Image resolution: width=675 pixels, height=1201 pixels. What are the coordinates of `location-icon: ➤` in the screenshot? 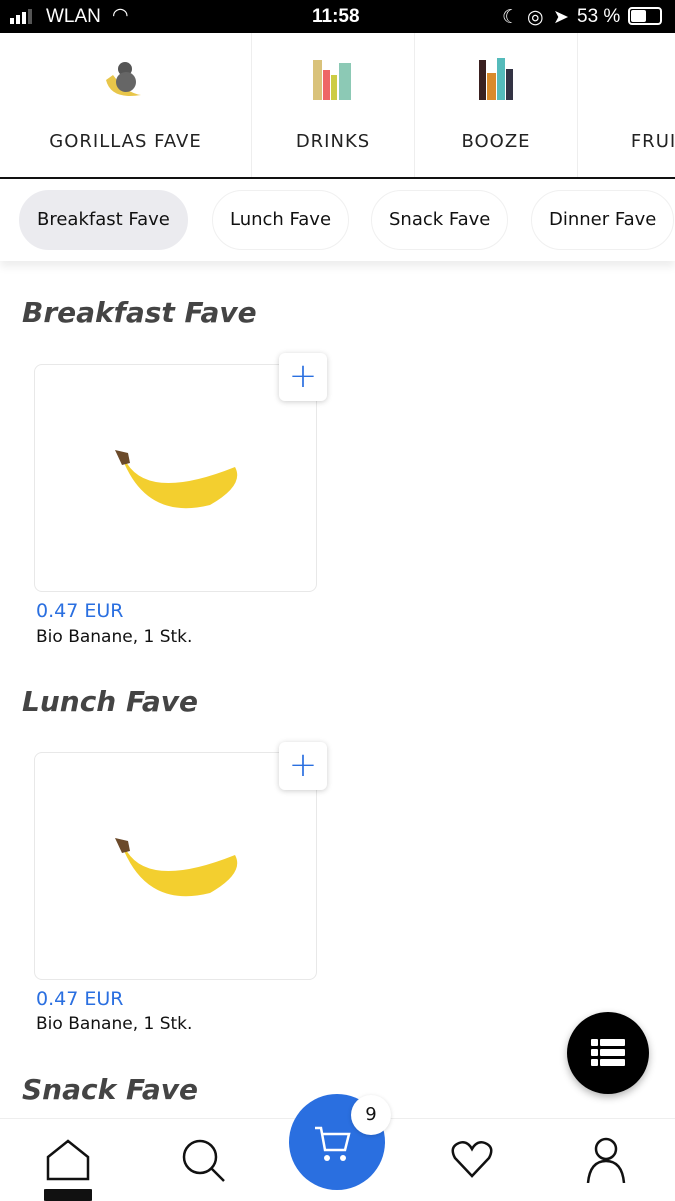 It's located at (561, 17).